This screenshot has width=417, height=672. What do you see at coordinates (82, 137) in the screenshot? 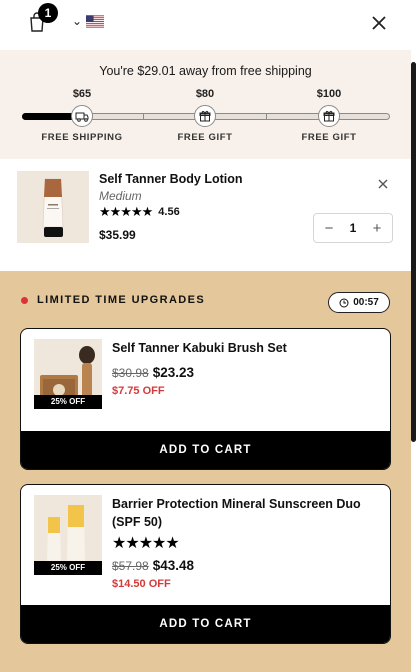
I see `milestone-label: FREE SHIPPING` at bounding box center [82, 137].